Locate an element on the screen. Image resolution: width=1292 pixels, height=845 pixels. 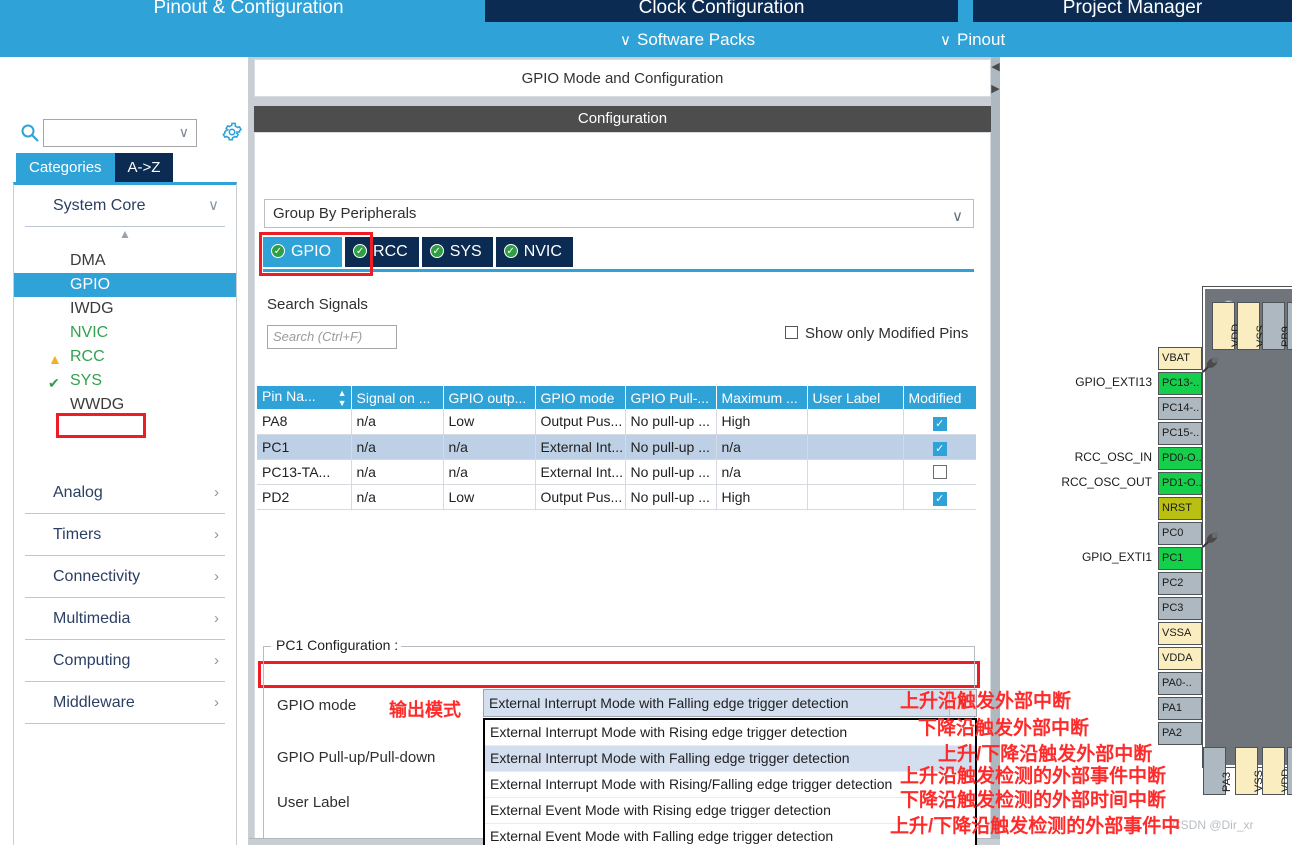
splitter-collapse-left-icon: ◀ is located at coordinates (995, 67).